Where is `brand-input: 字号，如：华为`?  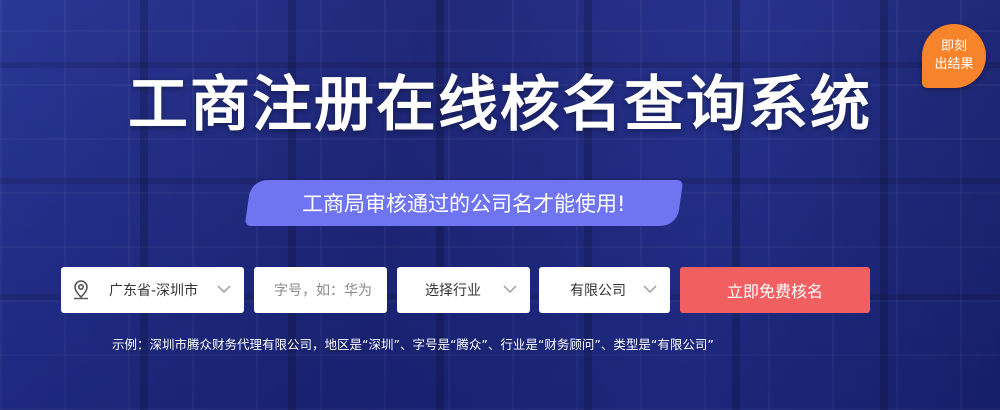
brand-input: 字号，如：华为 is located at coordinates (320, 290).